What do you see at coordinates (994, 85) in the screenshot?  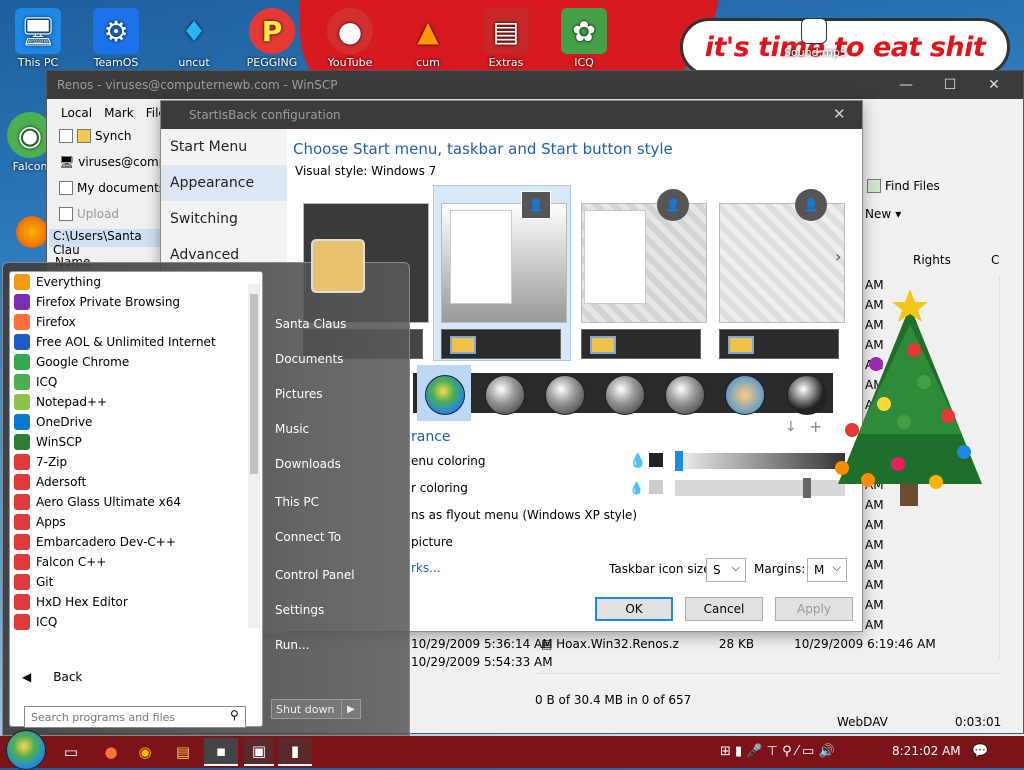 I see `close-button: ✕` at bounding box center [994, 85].